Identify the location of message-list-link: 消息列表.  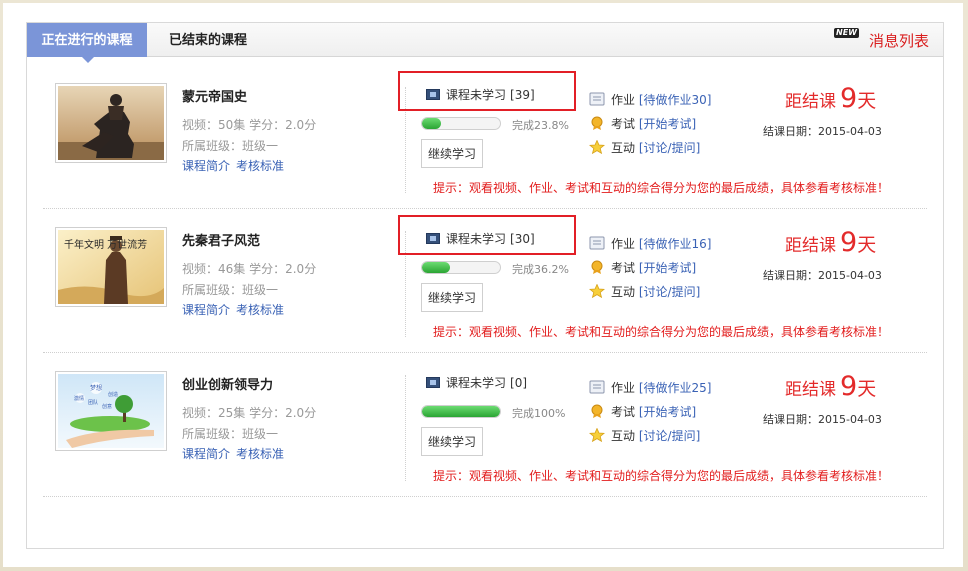
(899, 40).